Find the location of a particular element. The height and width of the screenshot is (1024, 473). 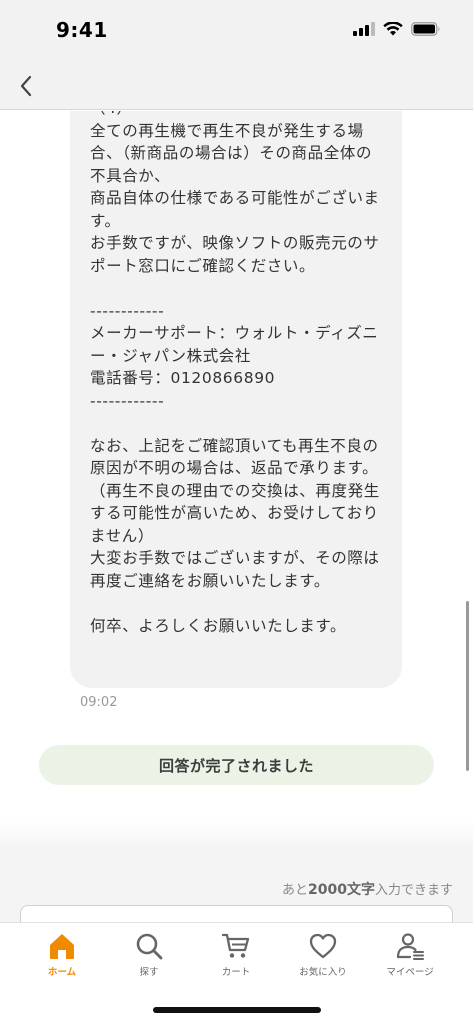

cellular-signal-icon is located at coordinates (364, 29).